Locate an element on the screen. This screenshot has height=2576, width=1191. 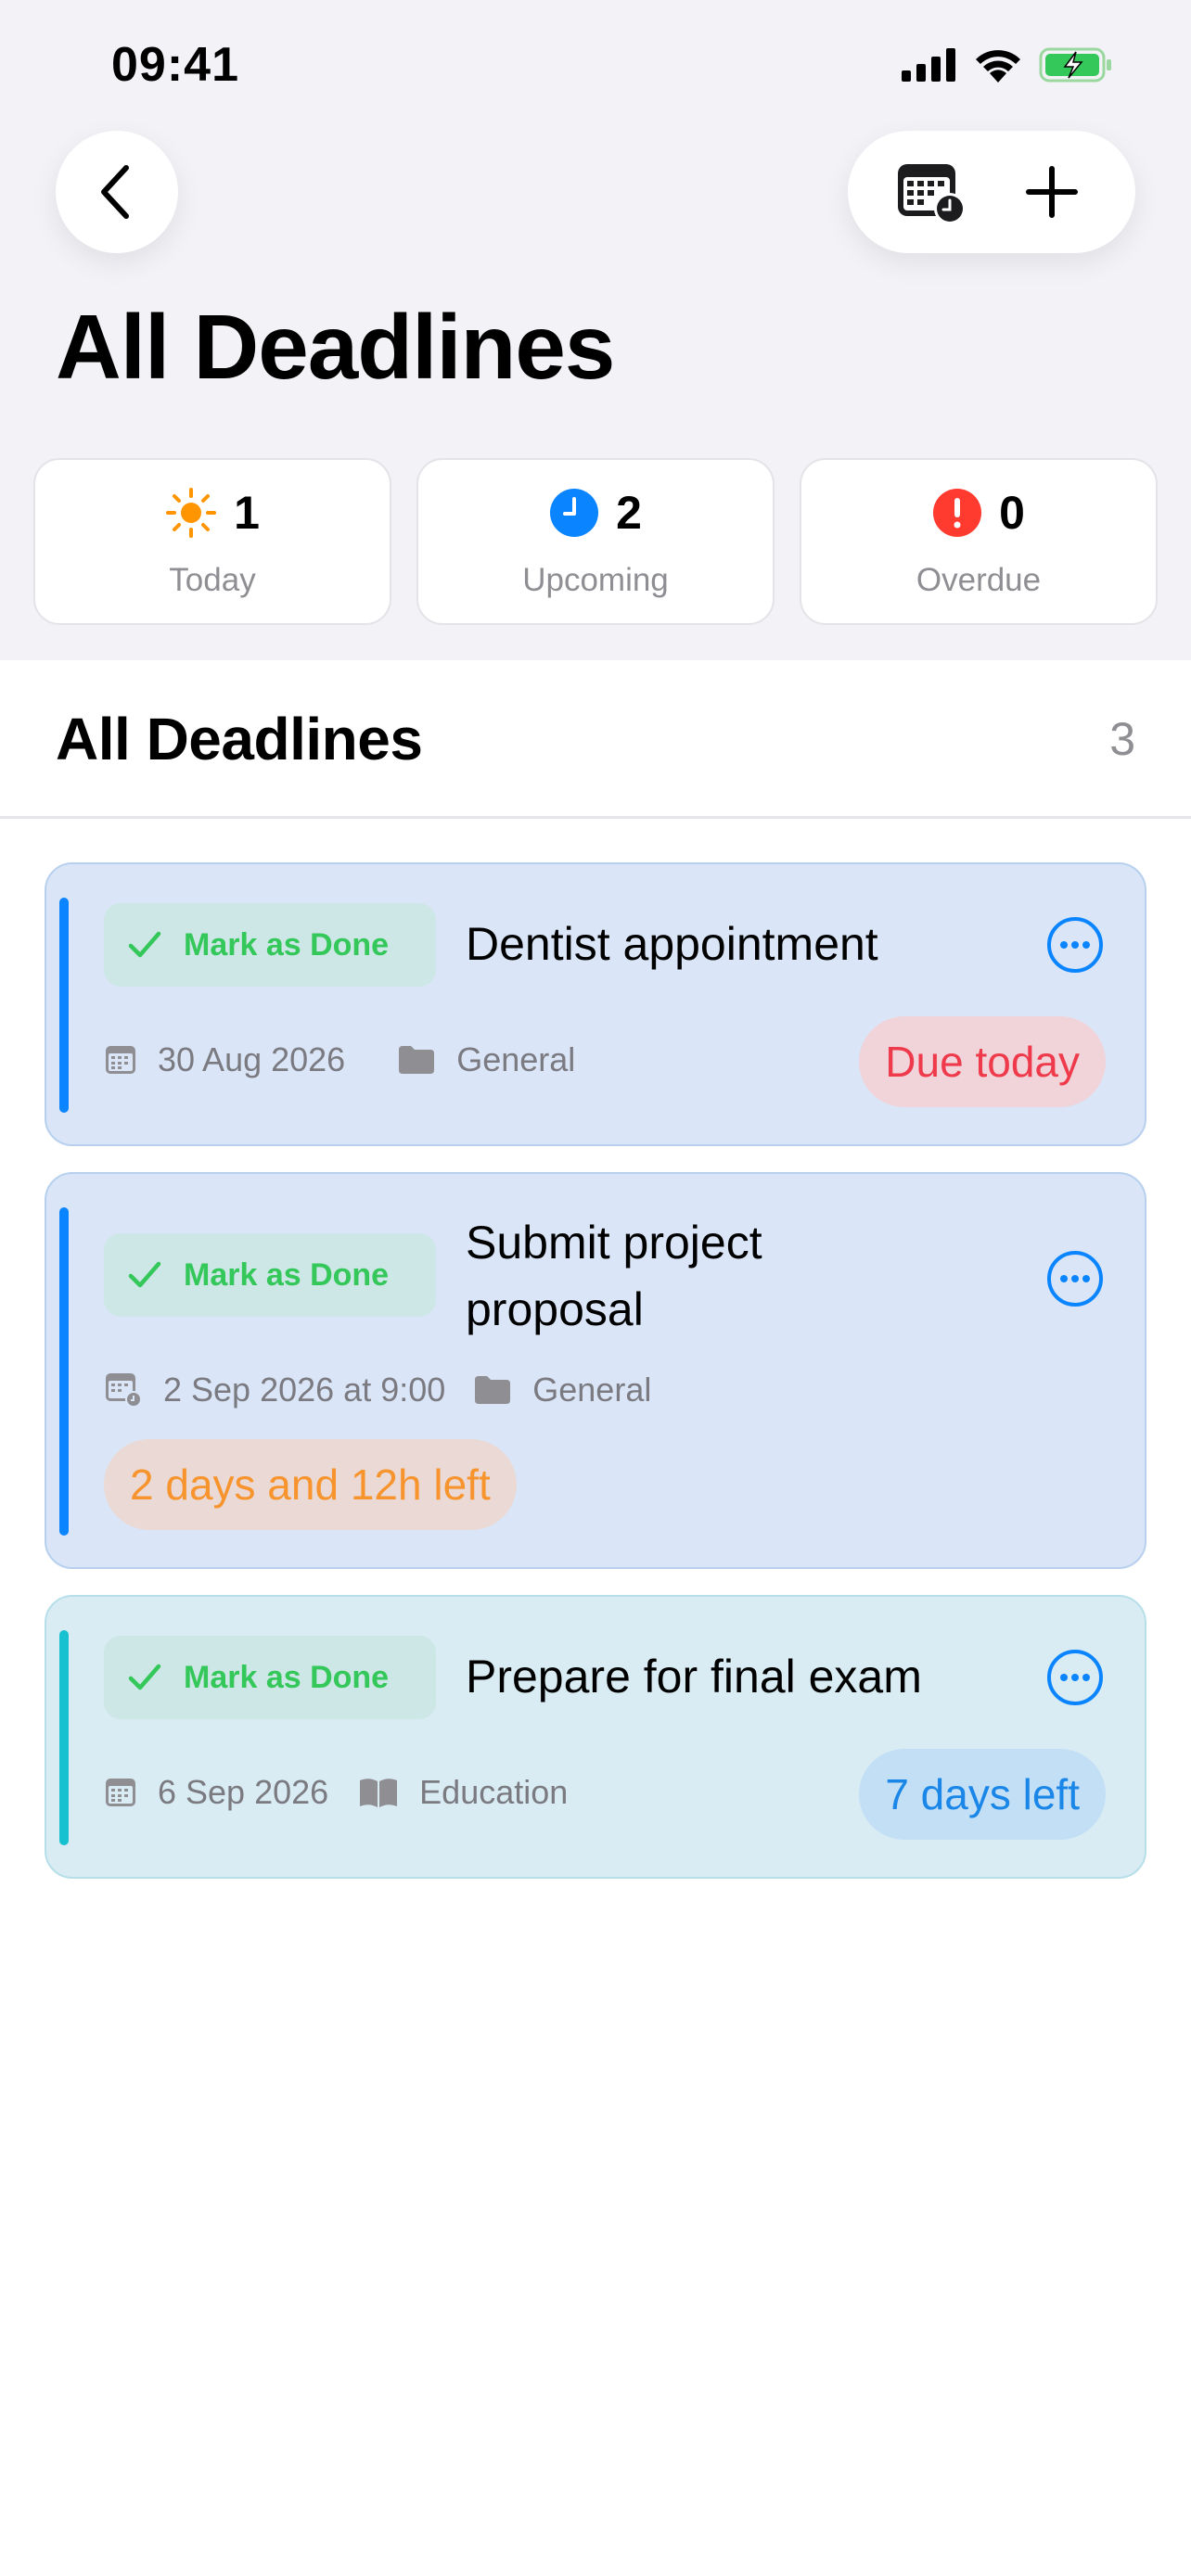
time-left-badge: 2 days and 12h left is located at coordinates (310, 1485).